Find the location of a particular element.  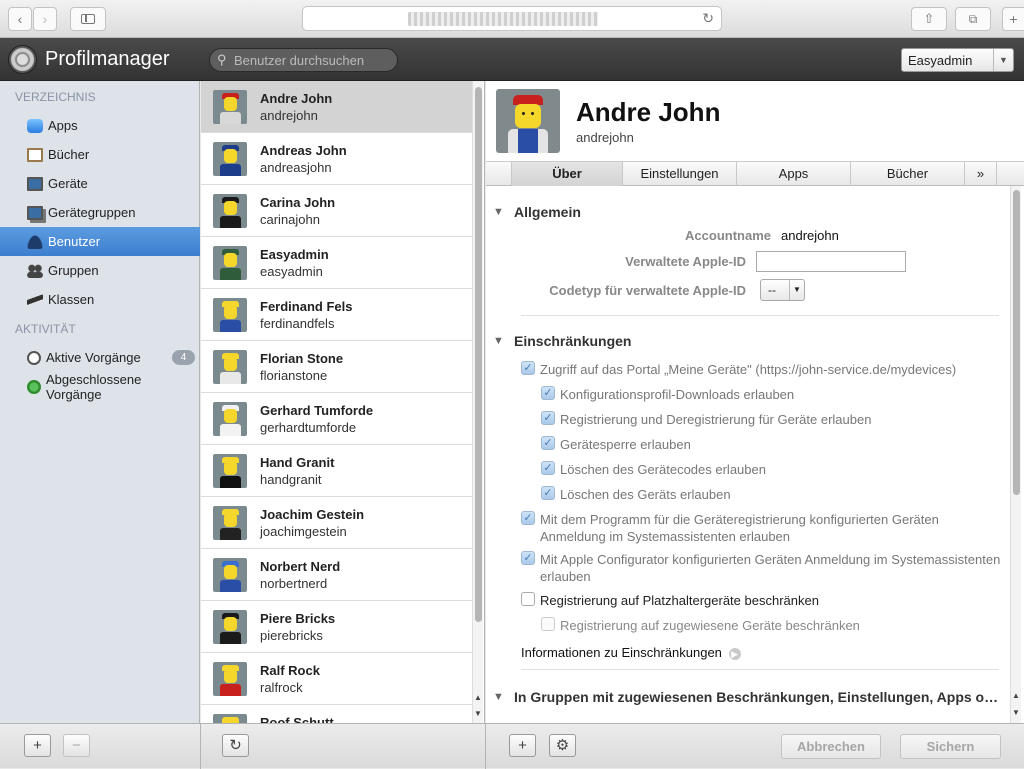

user-login: andreasjohn is located at coordinates (296, 167).